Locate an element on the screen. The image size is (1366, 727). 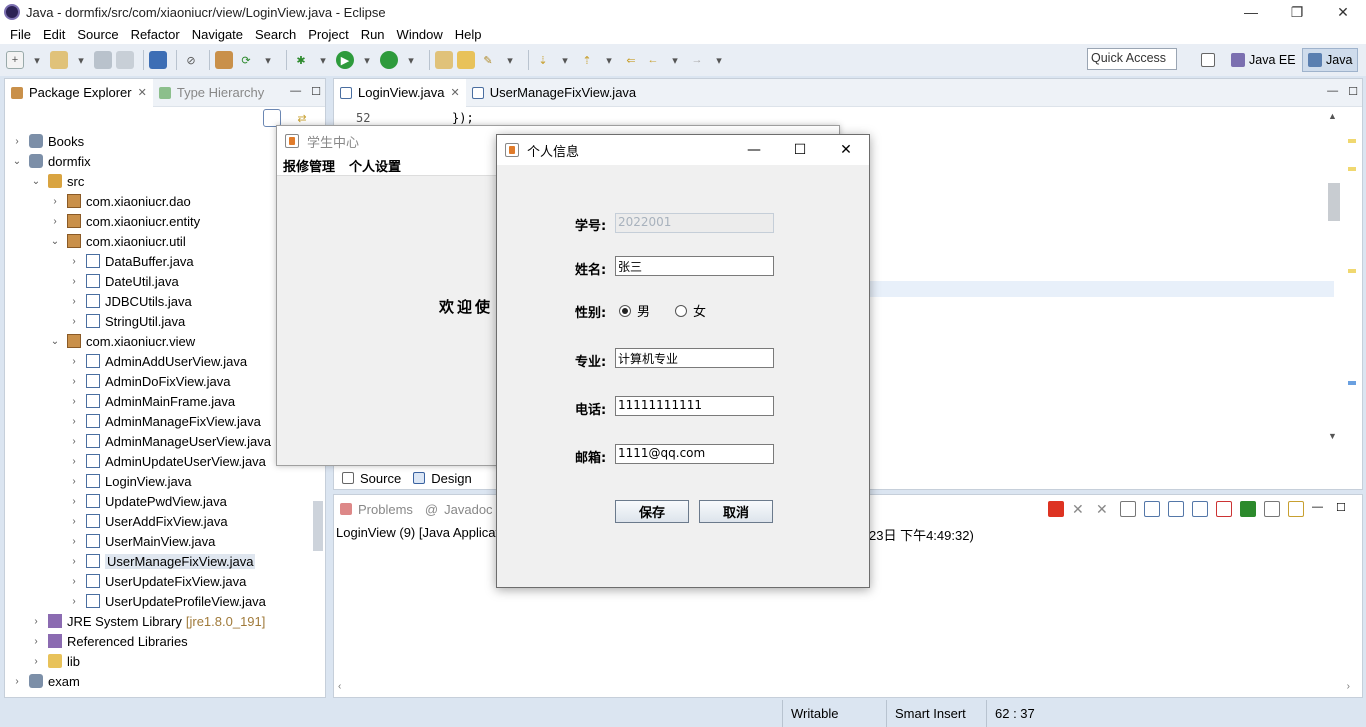
name-field: 张三 is located at coordinates (694, 266).